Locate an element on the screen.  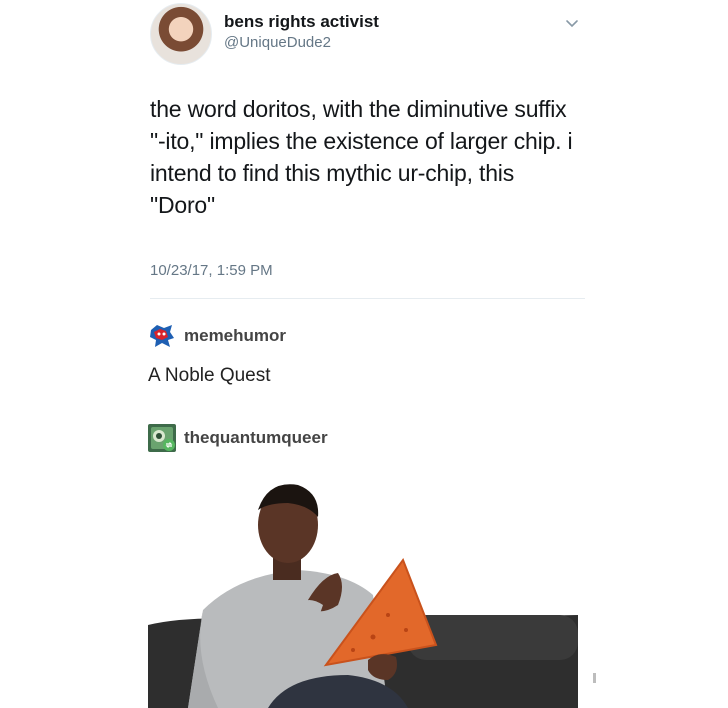
tweet-handle: @UniqueDude2 is located at coordinates (277, 42).